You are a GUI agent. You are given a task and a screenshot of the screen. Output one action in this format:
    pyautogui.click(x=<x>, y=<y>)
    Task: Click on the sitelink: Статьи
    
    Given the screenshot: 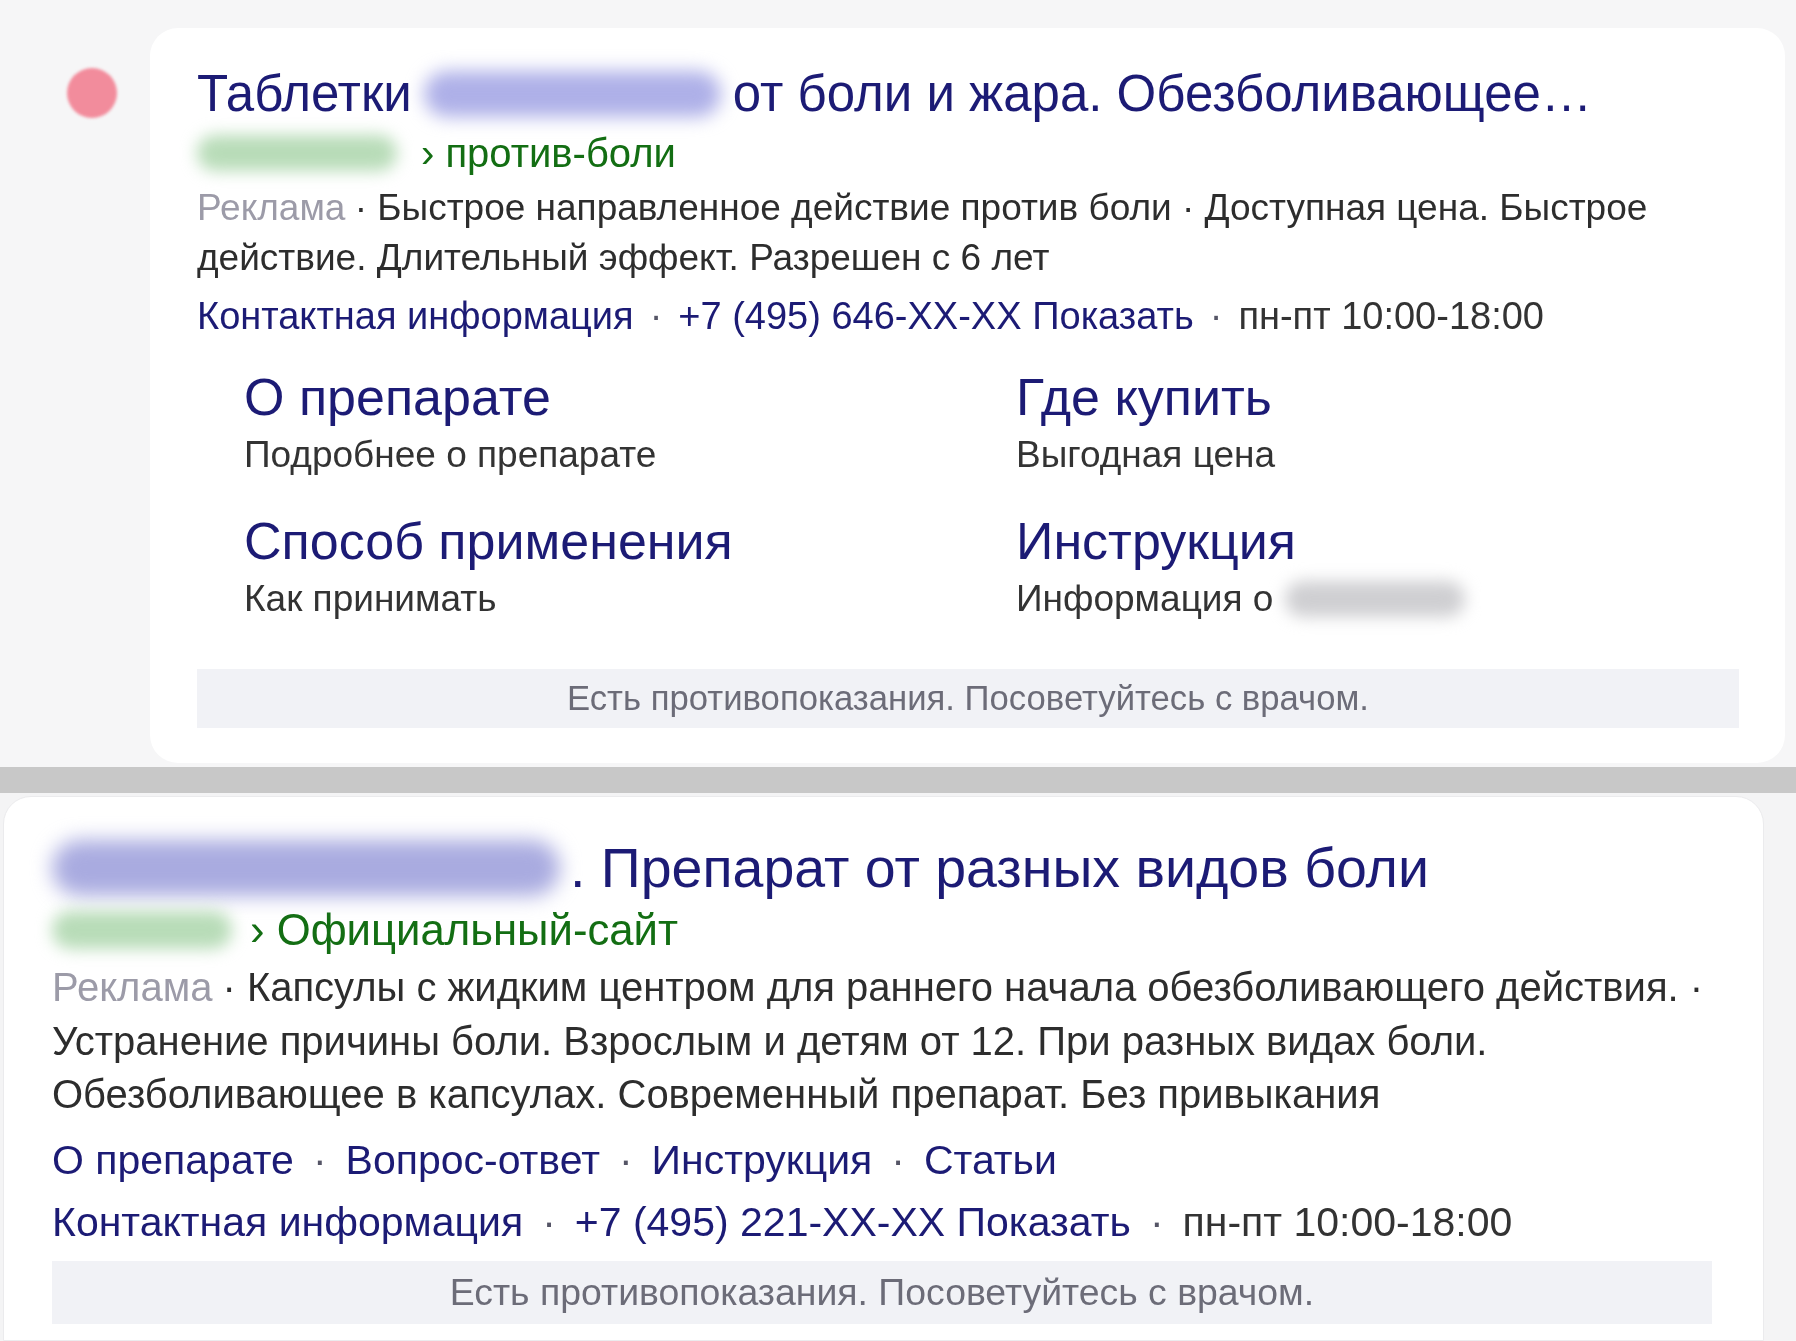 What is the action you would take?
    pyautogui.click(x=990, y=1159)
    